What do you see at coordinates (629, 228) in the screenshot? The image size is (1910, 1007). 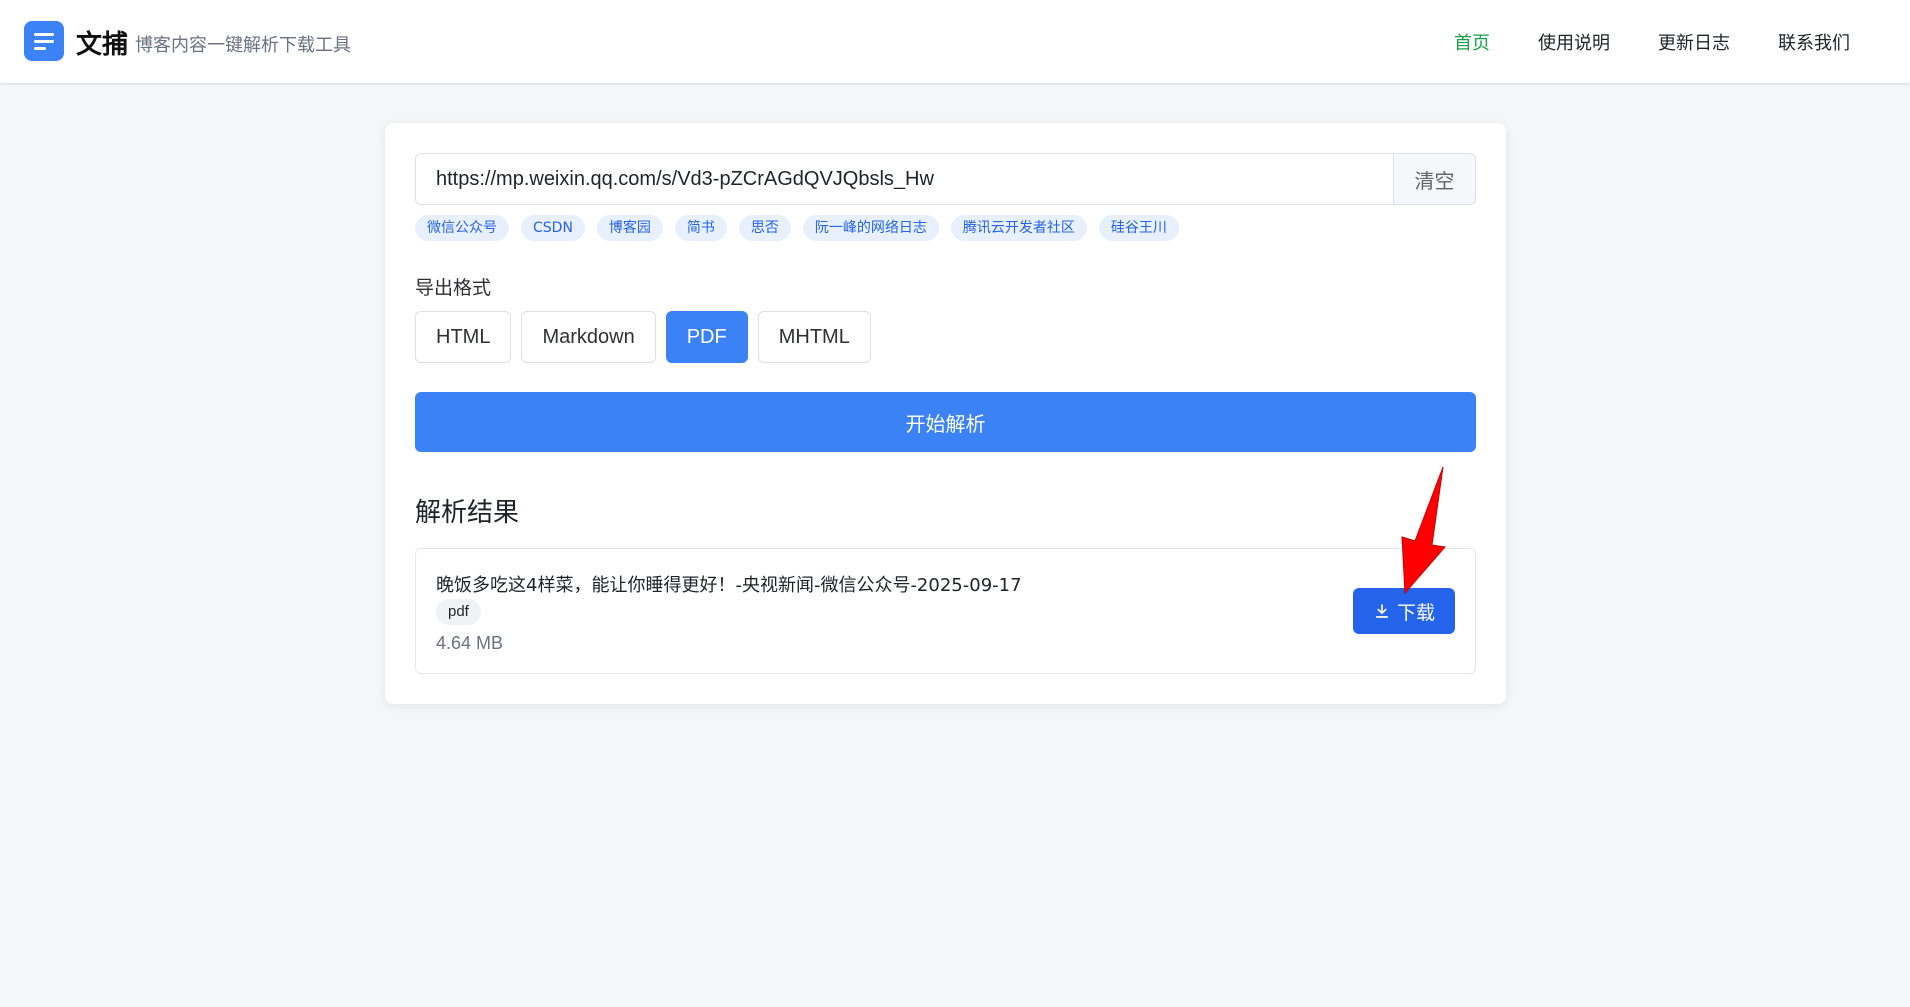 I see `tag-cnblogs: 博客园` at bounding box center [629, 228].